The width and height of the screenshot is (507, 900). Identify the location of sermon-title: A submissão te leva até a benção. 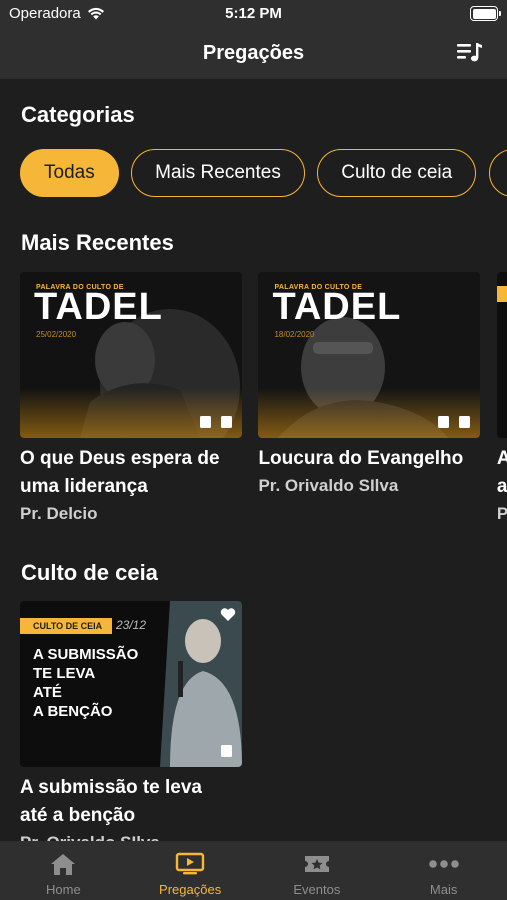
(111, 801).